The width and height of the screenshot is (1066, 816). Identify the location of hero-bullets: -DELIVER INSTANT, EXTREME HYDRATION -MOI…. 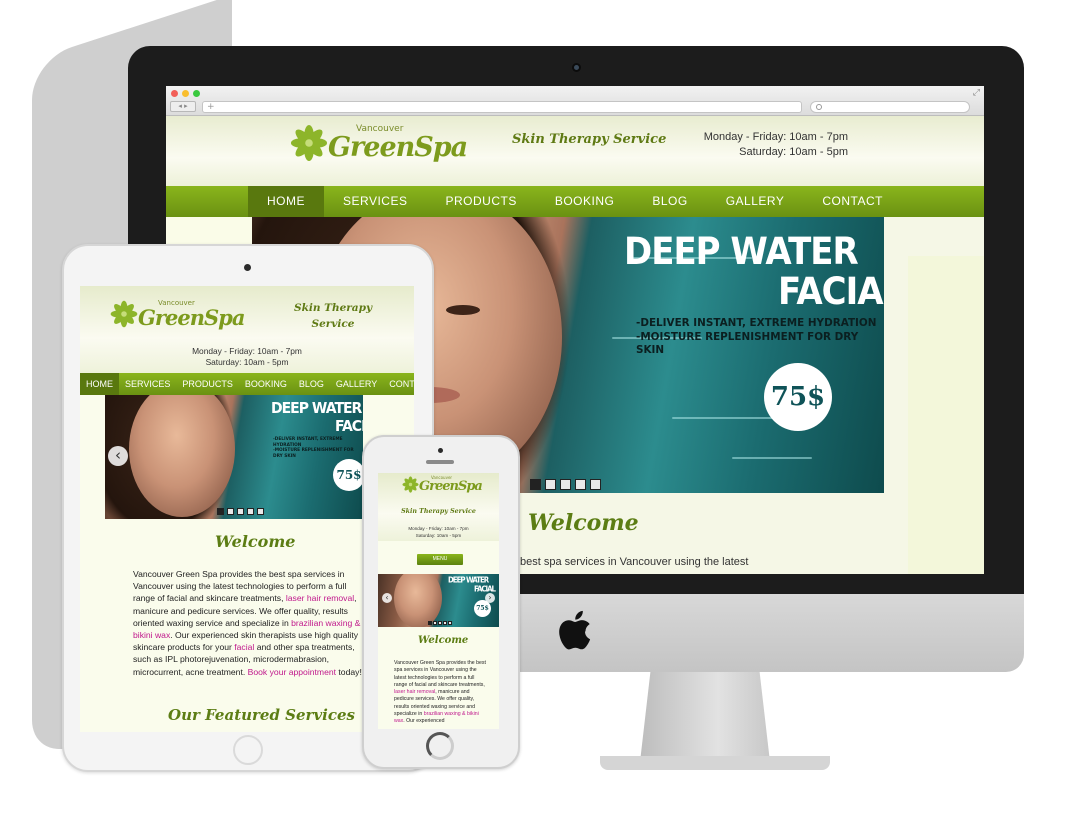
(318, 448).